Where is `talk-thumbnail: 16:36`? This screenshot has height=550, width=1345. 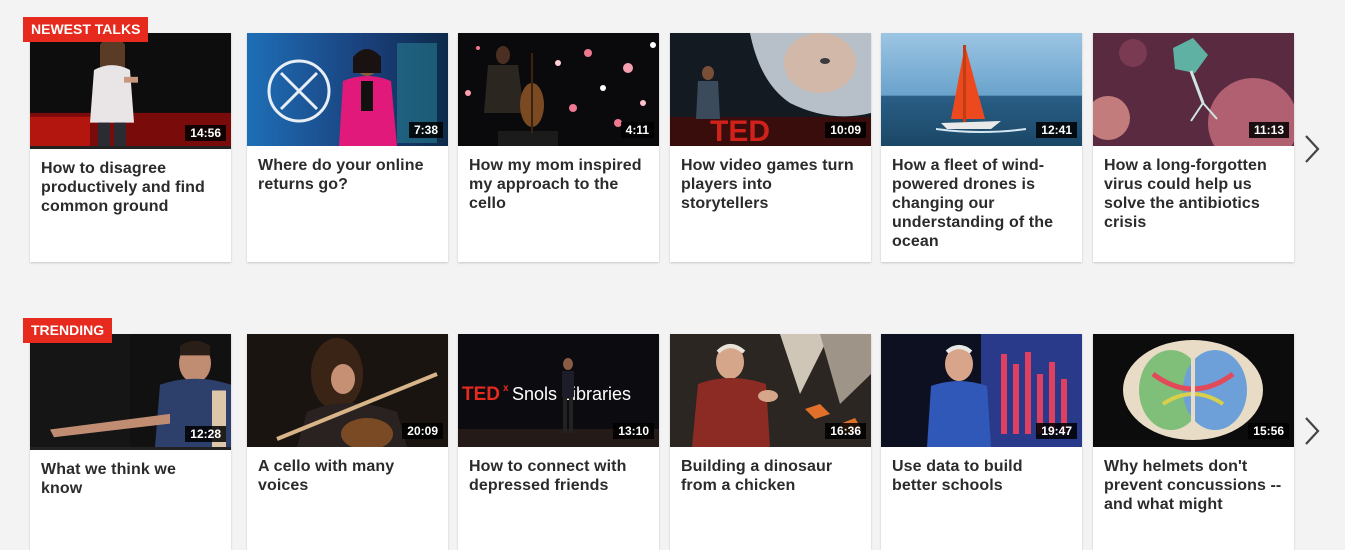
talk-thumbnail: 16:36 is located at coordinates (770, 390).